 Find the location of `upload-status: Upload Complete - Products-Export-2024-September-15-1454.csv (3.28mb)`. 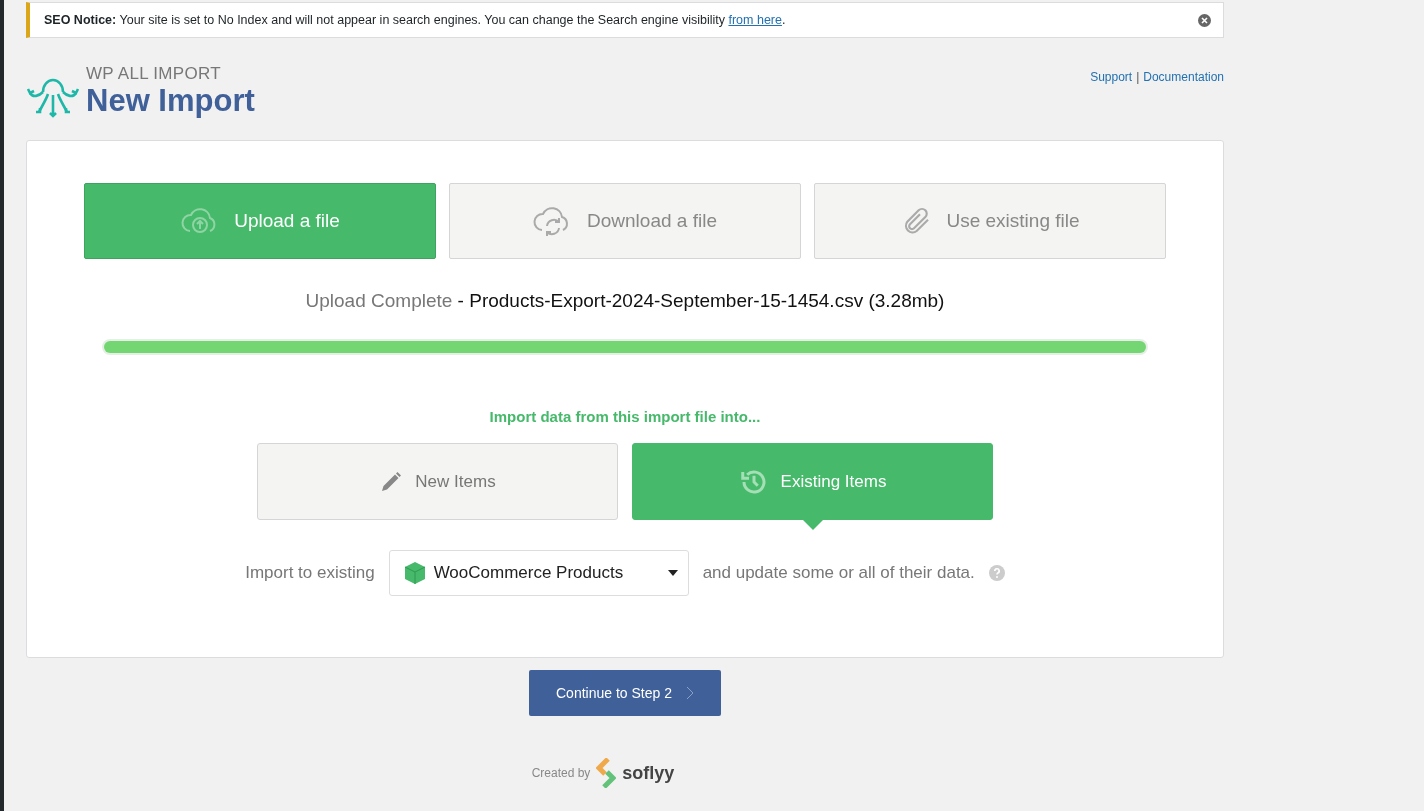

upload-status: Upload Complete - Products-Export-2024-September-15-1454.csv (3.28mb) is located at coordinates (625, 301).